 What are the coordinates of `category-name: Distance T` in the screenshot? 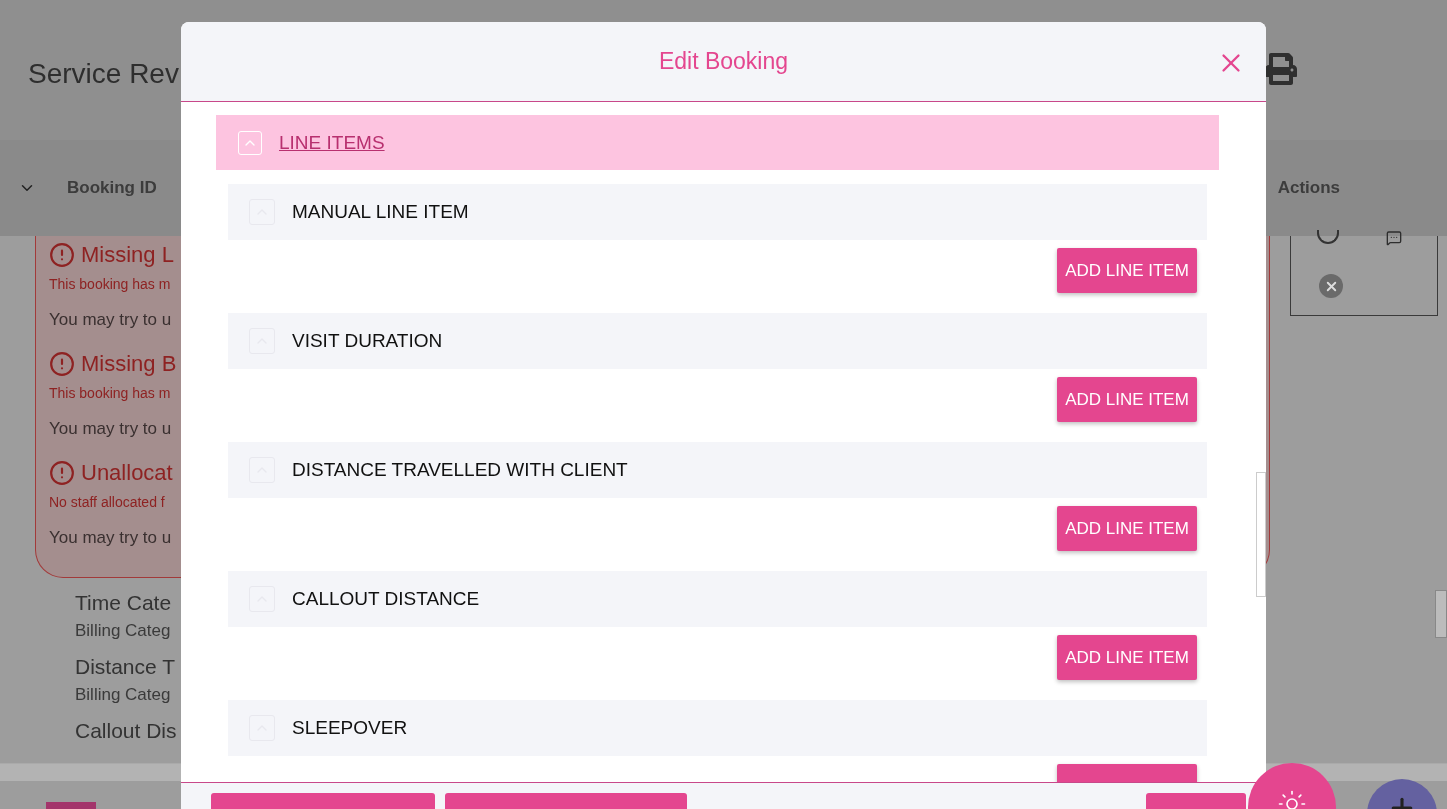 It's located at (125, 667).